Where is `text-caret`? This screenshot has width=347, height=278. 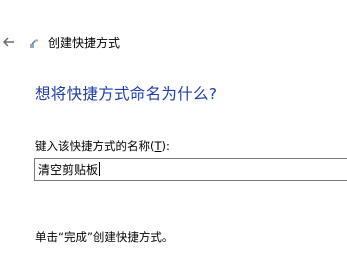
text-caret is located at coordinates (100, 169).